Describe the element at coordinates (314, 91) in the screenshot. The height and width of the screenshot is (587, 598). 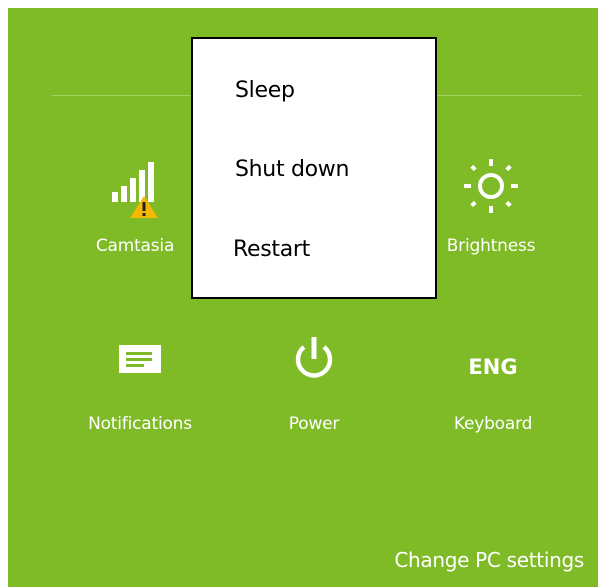
I see `sleep-menu-item: Sleep` at that location.